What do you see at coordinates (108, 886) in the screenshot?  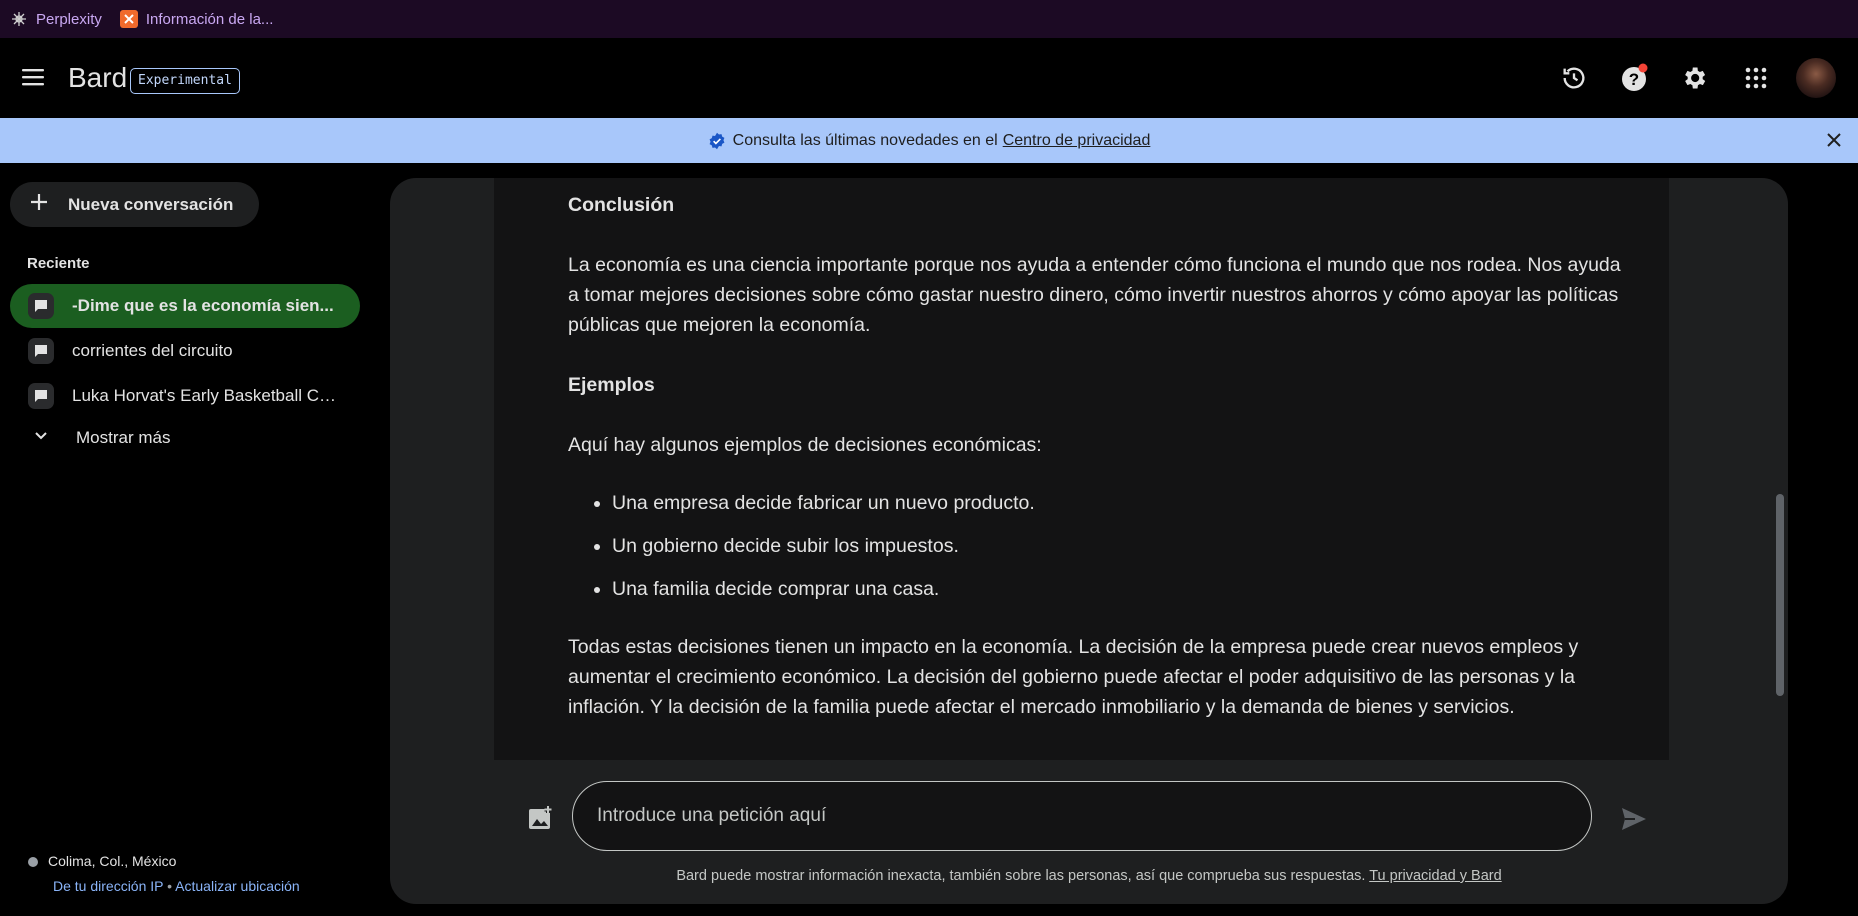 I see `ip-location-link: De tu dirección IP` at bounding box center [108, 886].